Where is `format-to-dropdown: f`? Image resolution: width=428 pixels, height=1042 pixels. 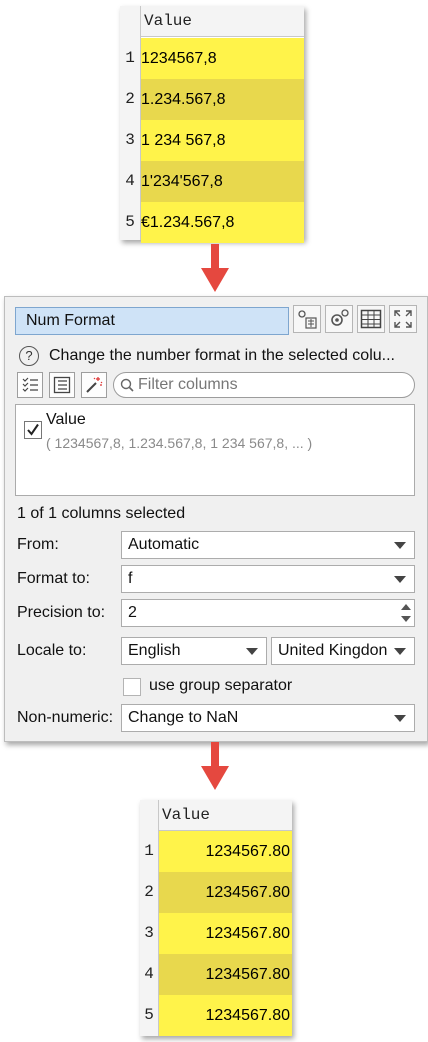 format-to-dropdown: f is located at coordinates (268, 579).